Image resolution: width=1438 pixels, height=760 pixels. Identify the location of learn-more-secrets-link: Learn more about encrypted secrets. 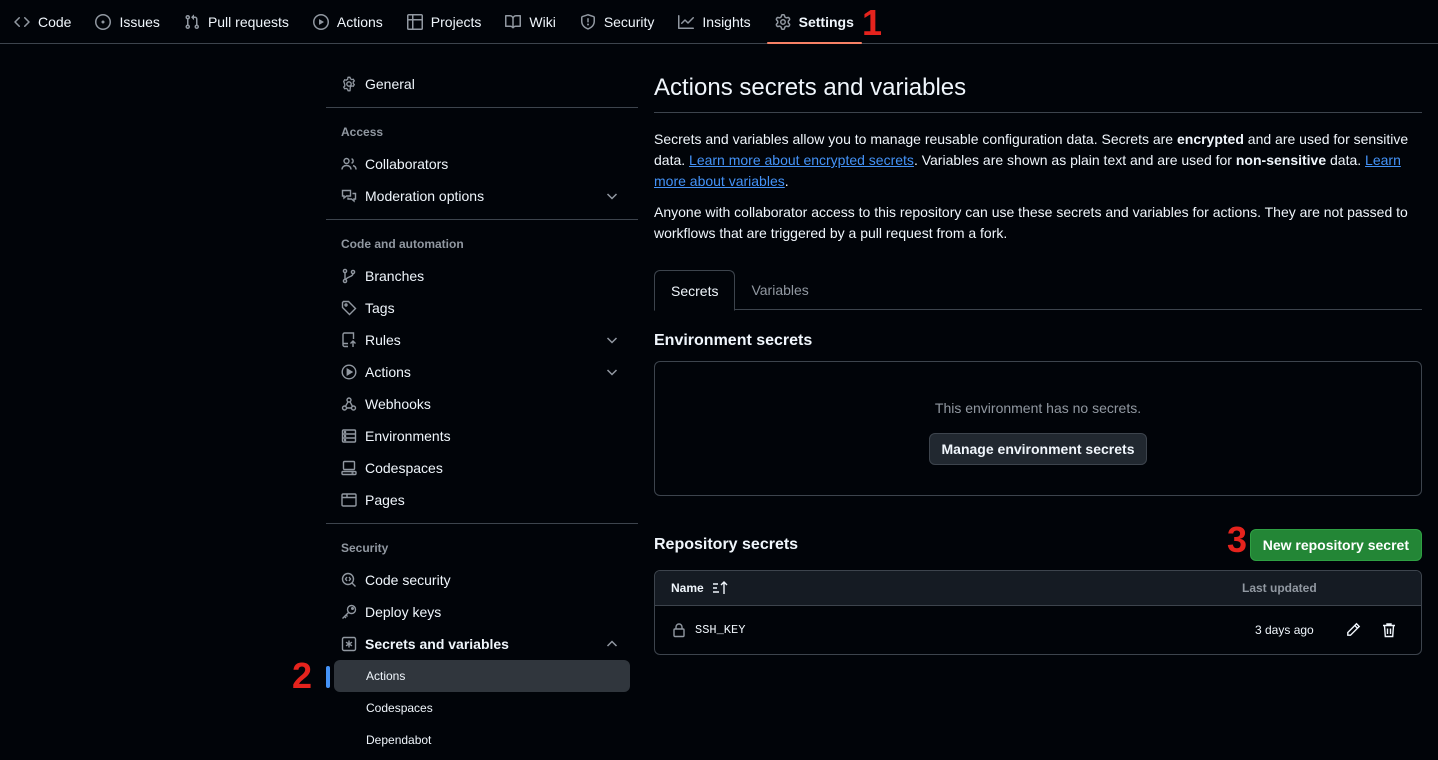
(801, 160).